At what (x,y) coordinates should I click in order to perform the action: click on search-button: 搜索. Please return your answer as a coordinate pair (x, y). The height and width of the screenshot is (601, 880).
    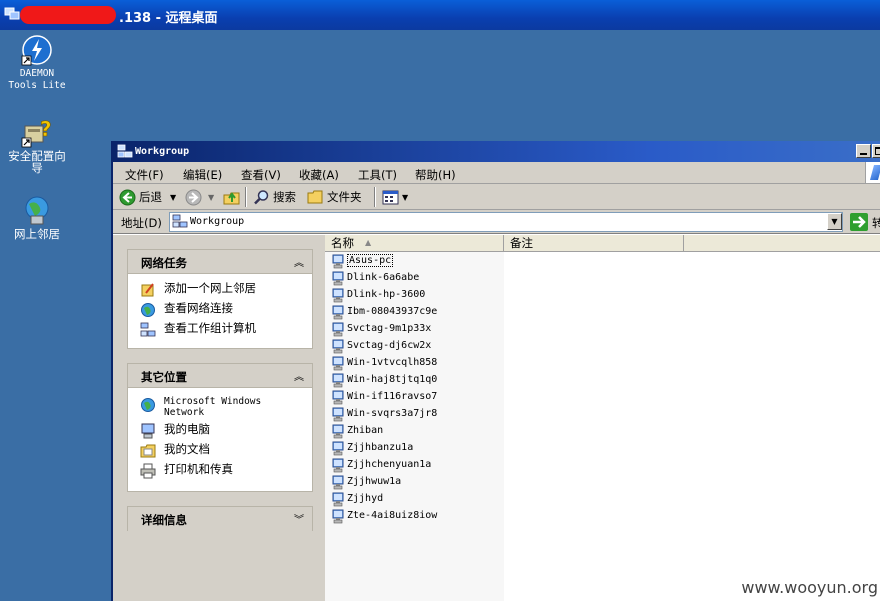
    Looking at the image, I should click on (274, 197).